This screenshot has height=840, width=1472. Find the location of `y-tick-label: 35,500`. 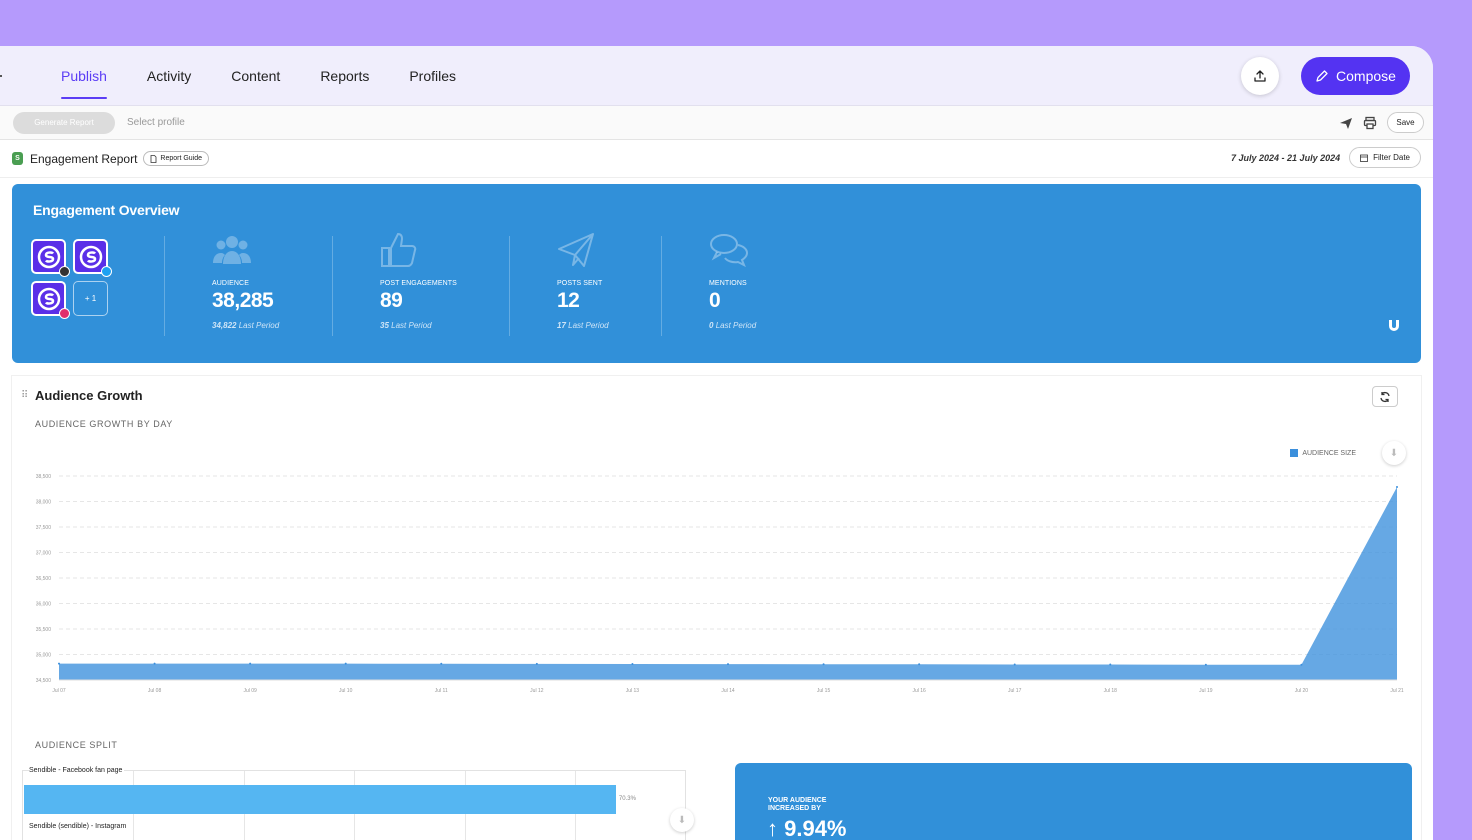

y-tick-label: 35,500 is located at coordinates (44, 630).